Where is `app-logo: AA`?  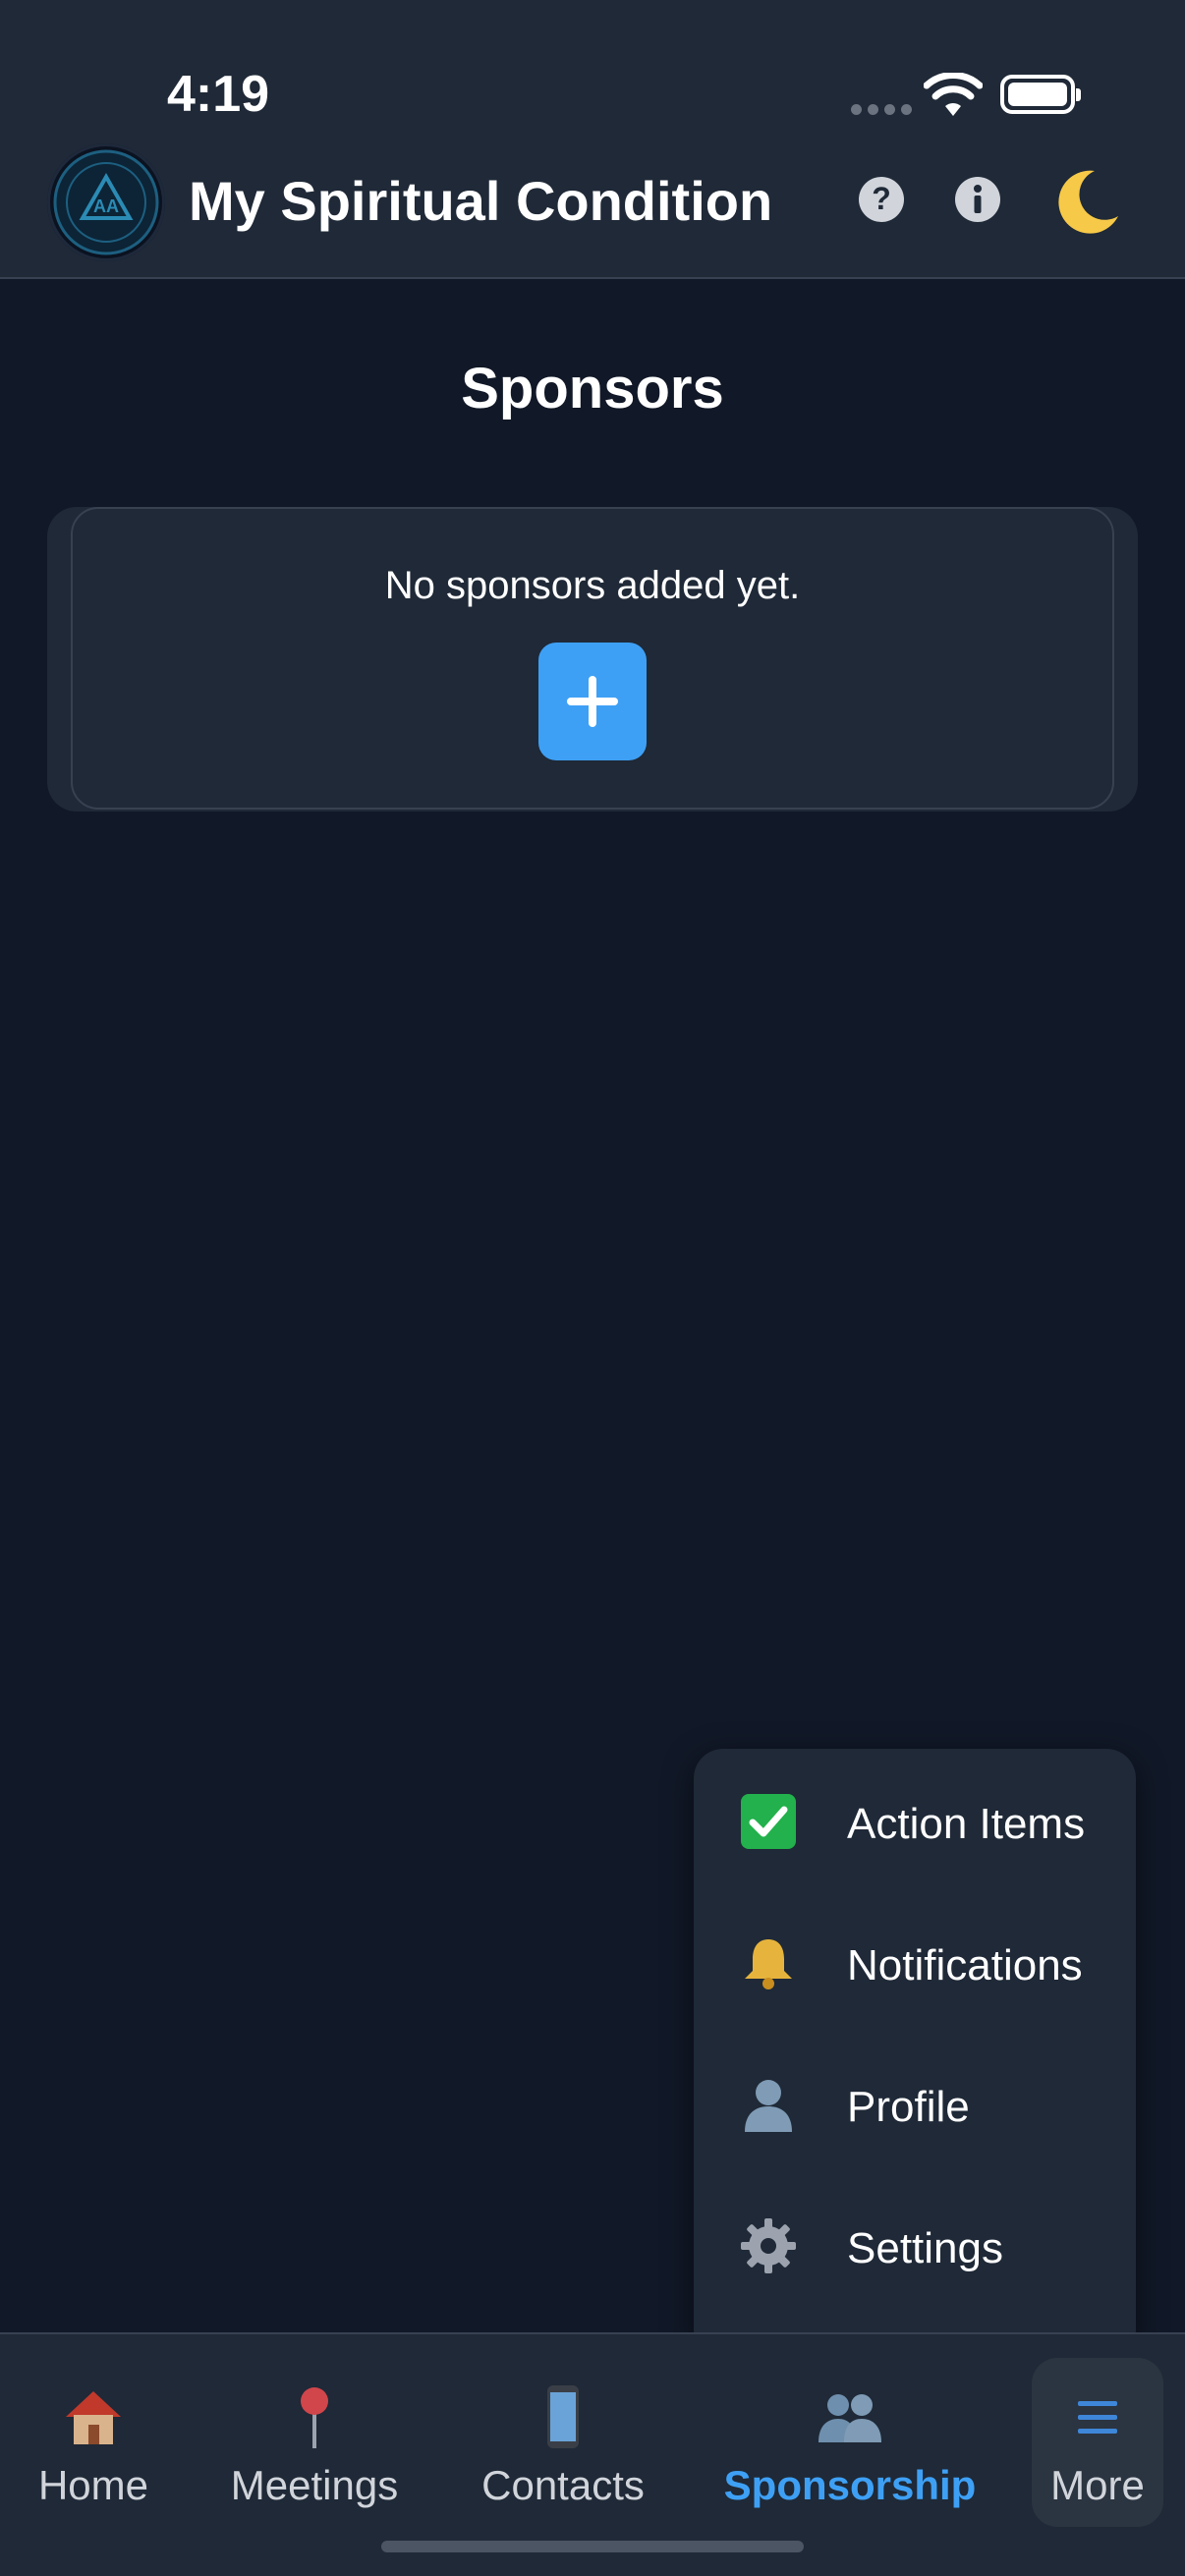 app-logo: AA is located at coordinates (106, 202).